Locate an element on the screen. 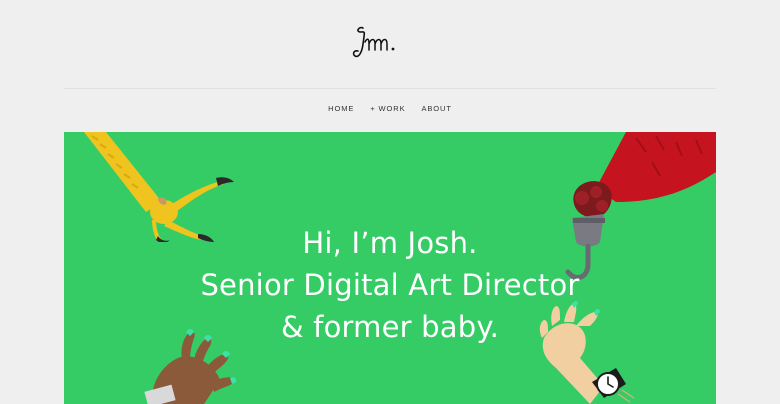 Image resolution: width=780 pixels, height=404 pixels. nav-work: + WORK is located at coordinates (387, 108).